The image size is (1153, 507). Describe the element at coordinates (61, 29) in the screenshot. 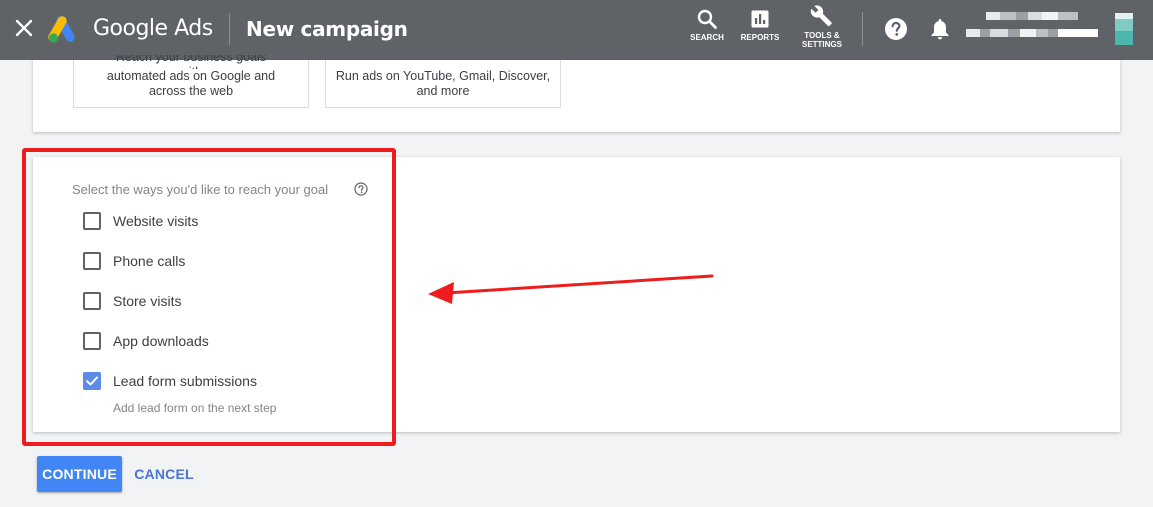

I see `google-ads-logo` at that location.